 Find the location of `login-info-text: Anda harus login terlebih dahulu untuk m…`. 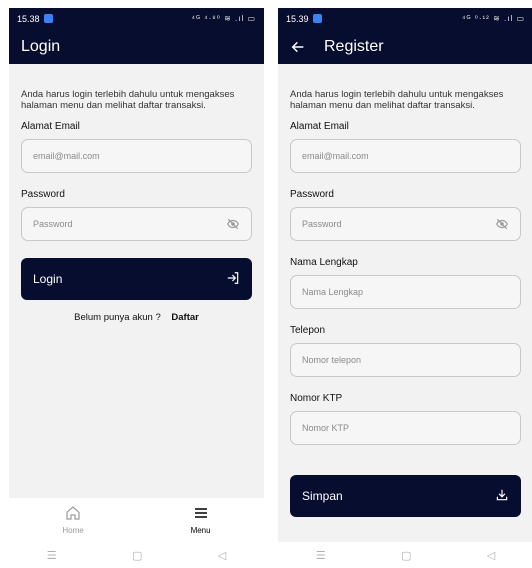

login-info-text: Anda harus login terlebih dahulu untuk m… is located at coordinates (128, 100).